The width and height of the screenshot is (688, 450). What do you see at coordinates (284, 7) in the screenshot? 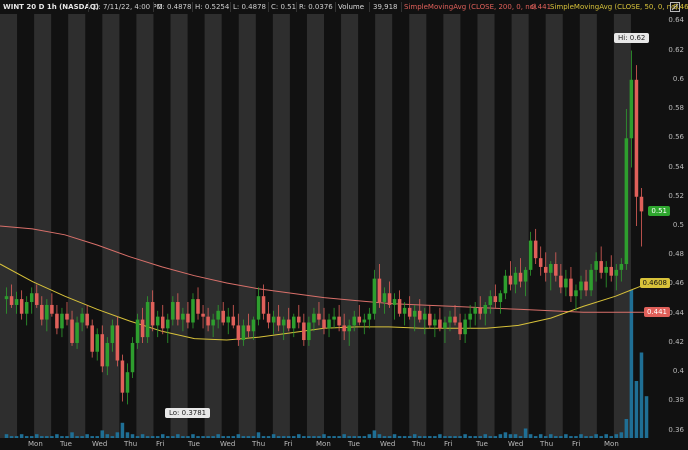
I see `close-value: C: 0.51` at bounding box center [284, 7].